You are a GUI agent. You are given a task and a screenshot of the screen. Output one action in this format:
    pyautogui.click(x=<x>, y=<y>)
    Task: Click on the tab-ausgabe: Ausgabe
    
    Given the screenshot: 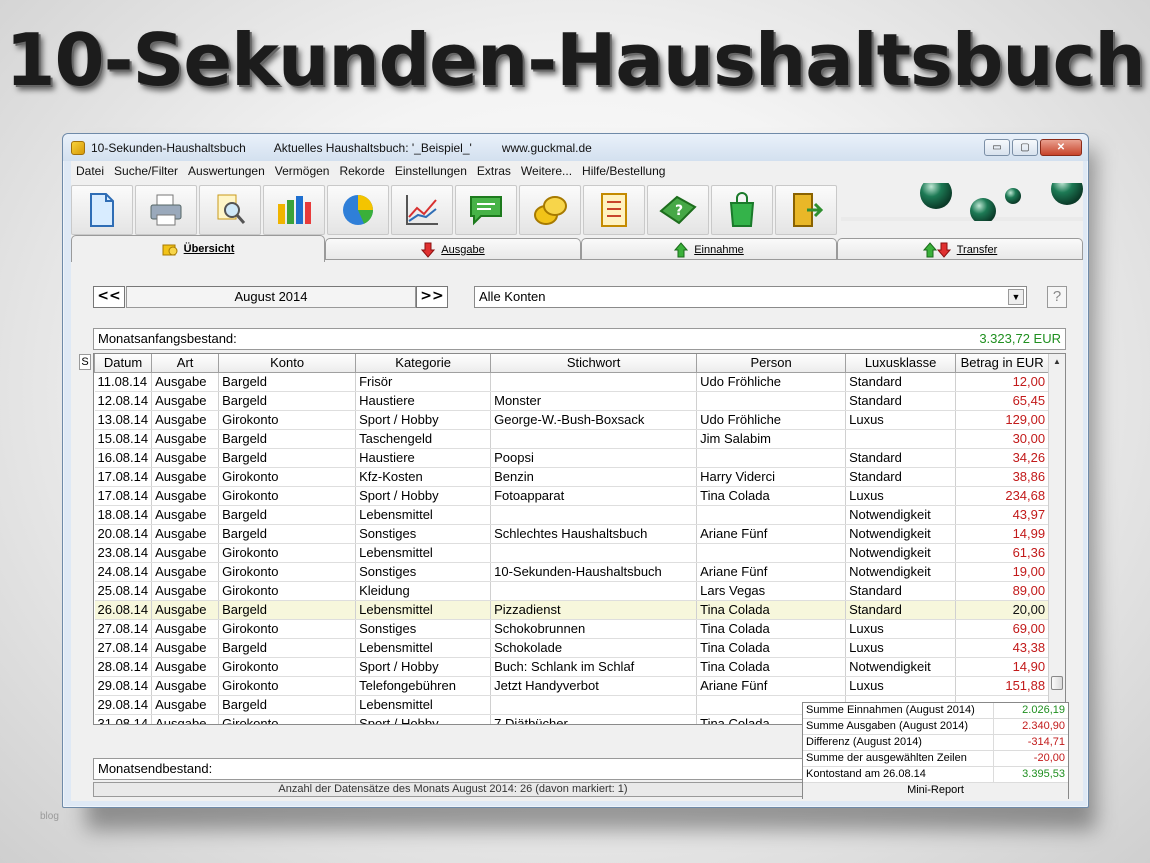 What is the action you would take?
    pyautogui.click(x=453, y=249)
    